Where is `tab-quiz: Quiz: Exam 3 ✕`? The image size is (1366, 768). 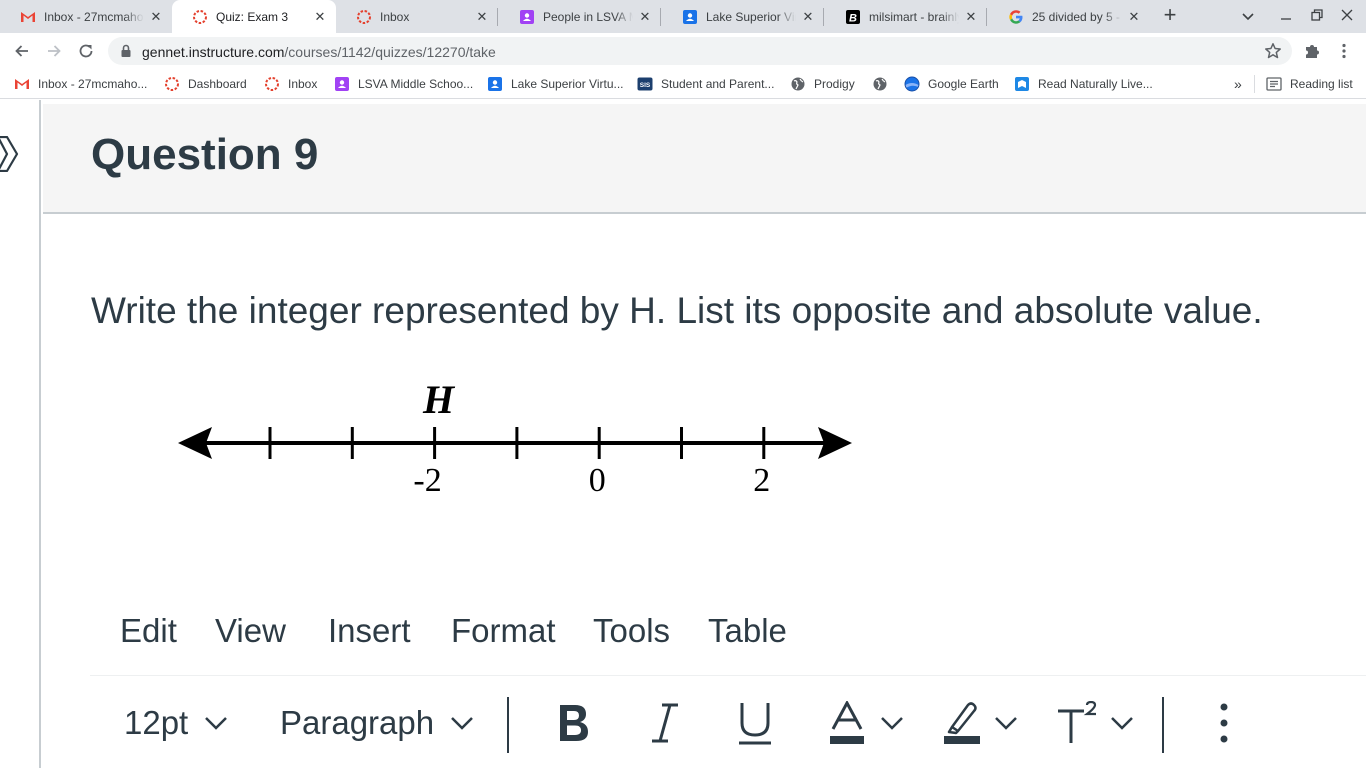
tab-quiz: Quiz: Exam 3 ✕ is located at coordinates (254, 16).